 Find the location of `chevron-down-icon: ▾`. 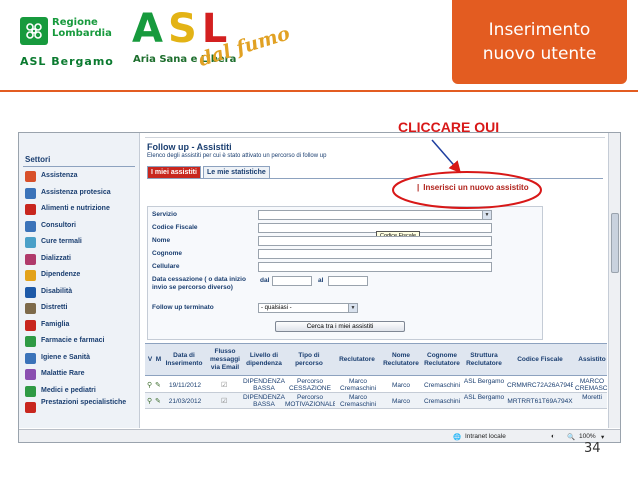

chevron-down-icon: ▾ is located at coordinates (602, 437).